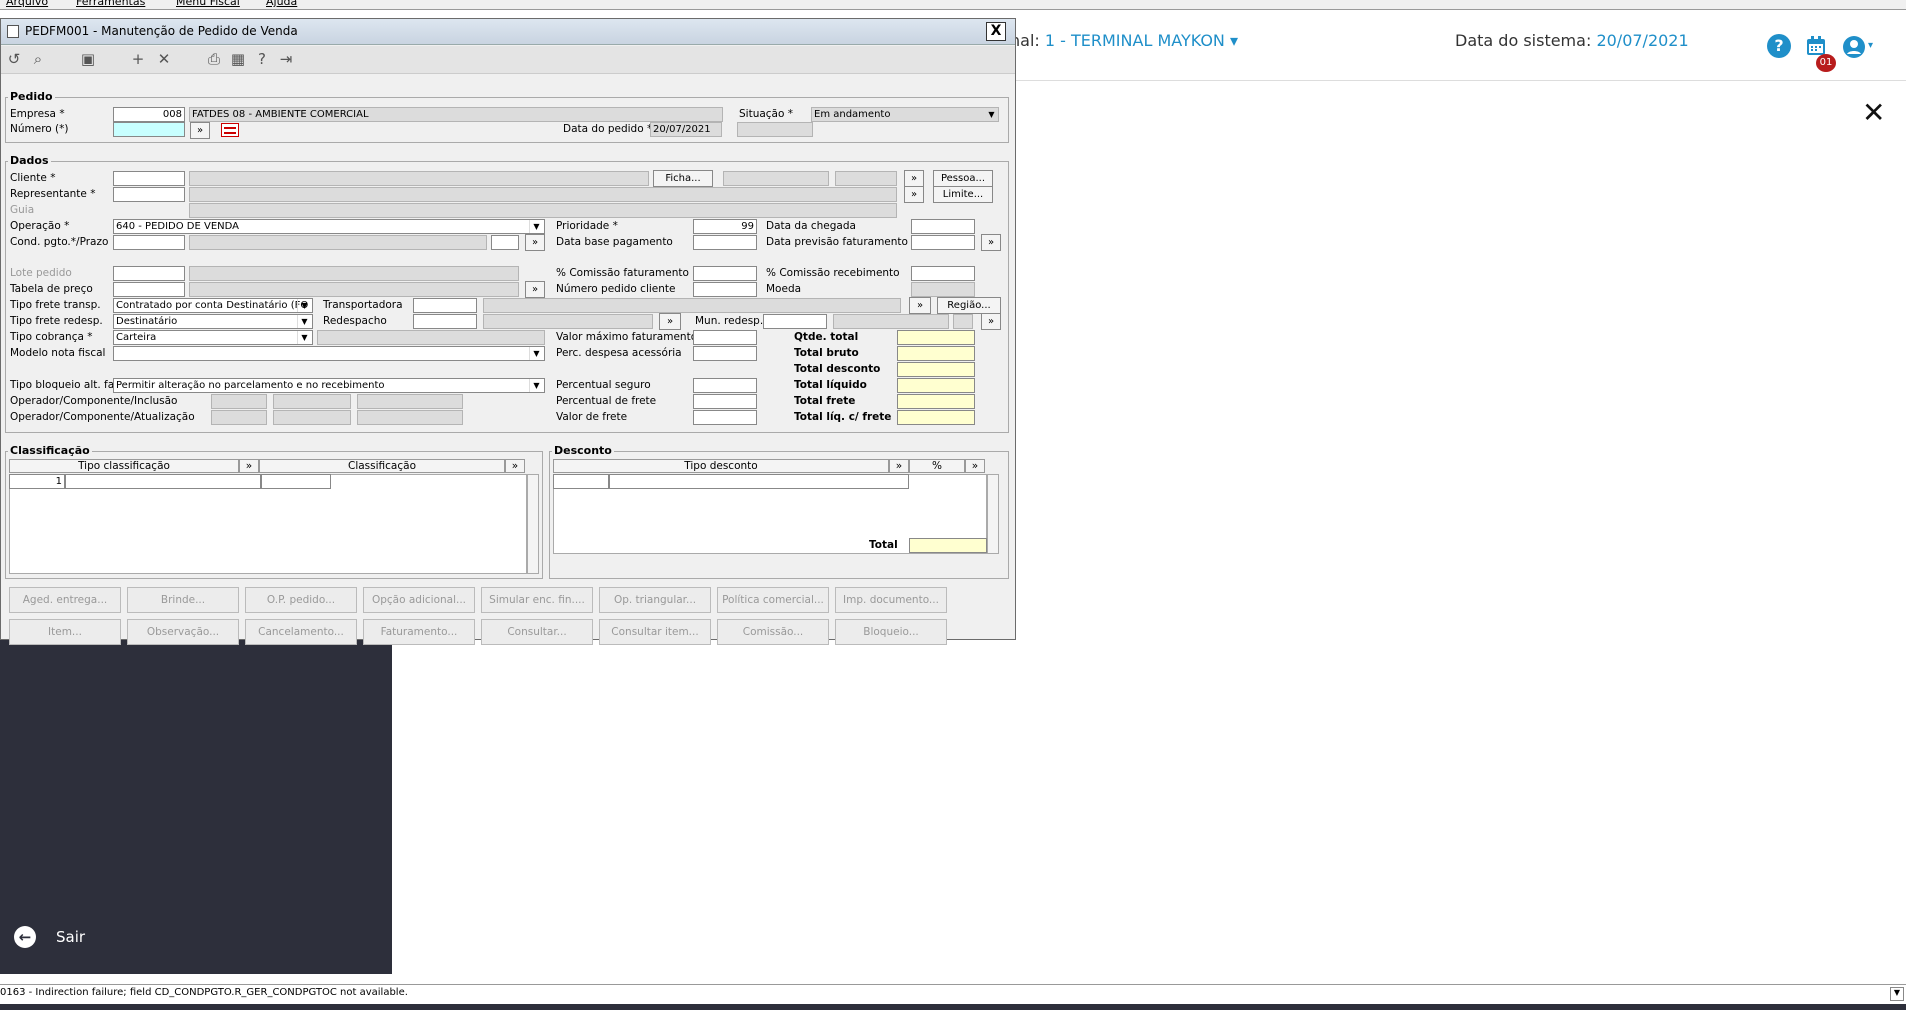 Image resolution: width=1906 pixels, height=1010 pixels. I want to click on exit-label: Sair, so click(70, 937).